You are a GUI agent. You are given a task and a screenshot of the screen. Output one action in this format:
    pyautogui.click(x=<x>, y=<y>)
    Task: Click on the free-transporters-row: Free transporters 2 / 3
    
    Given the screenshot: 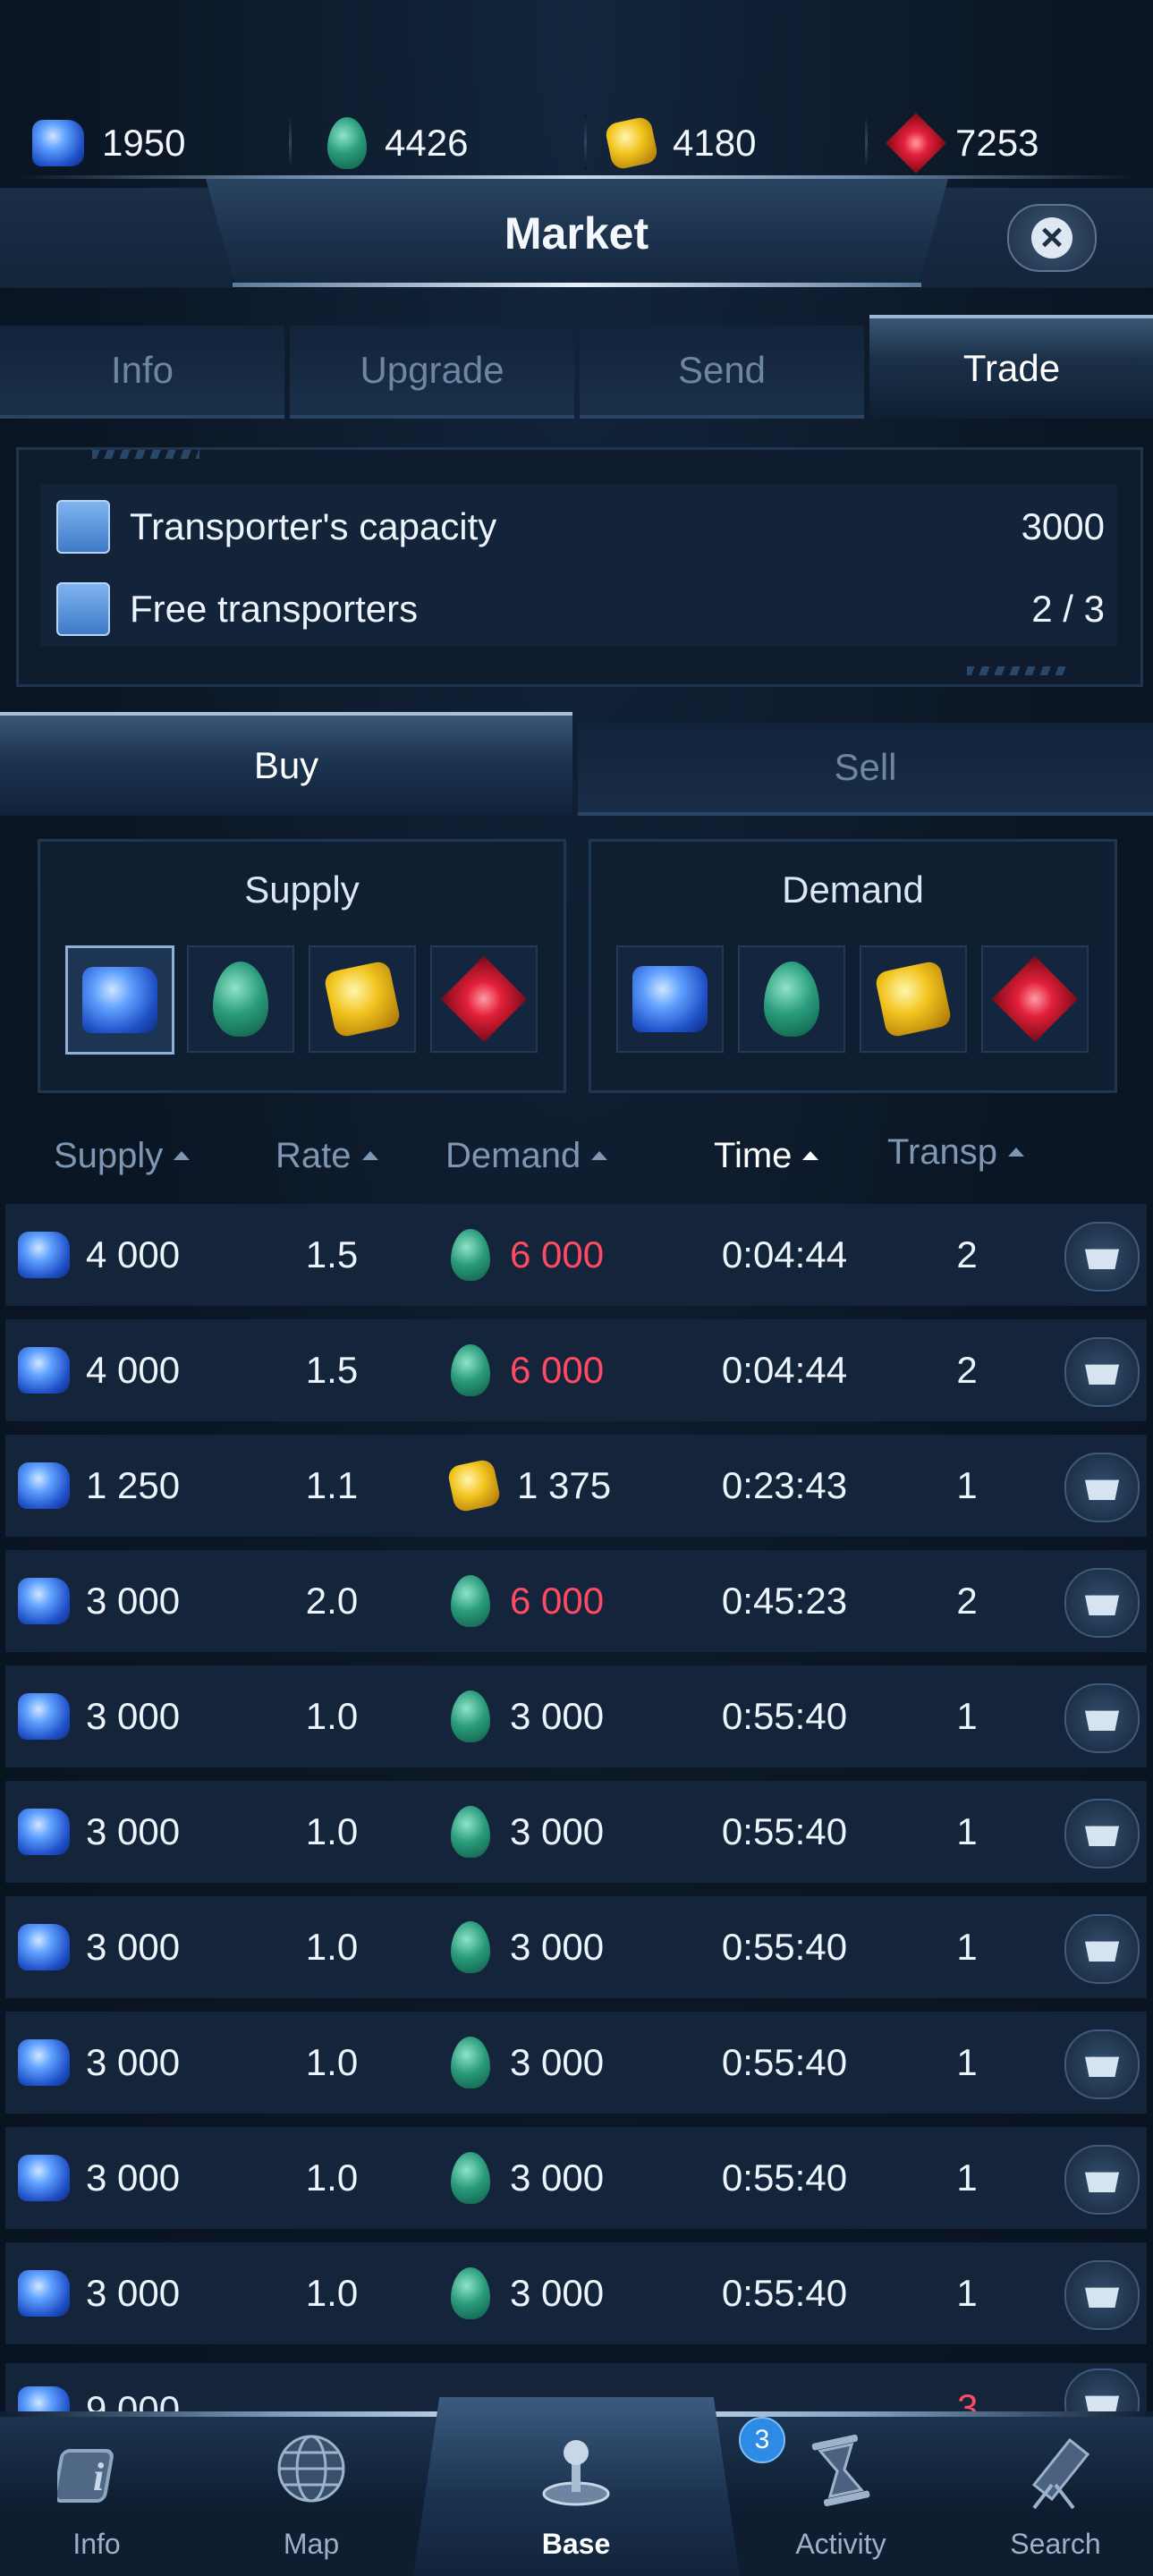 What is the action you would take?
    pyautogui.click(x=579, y=609)
    